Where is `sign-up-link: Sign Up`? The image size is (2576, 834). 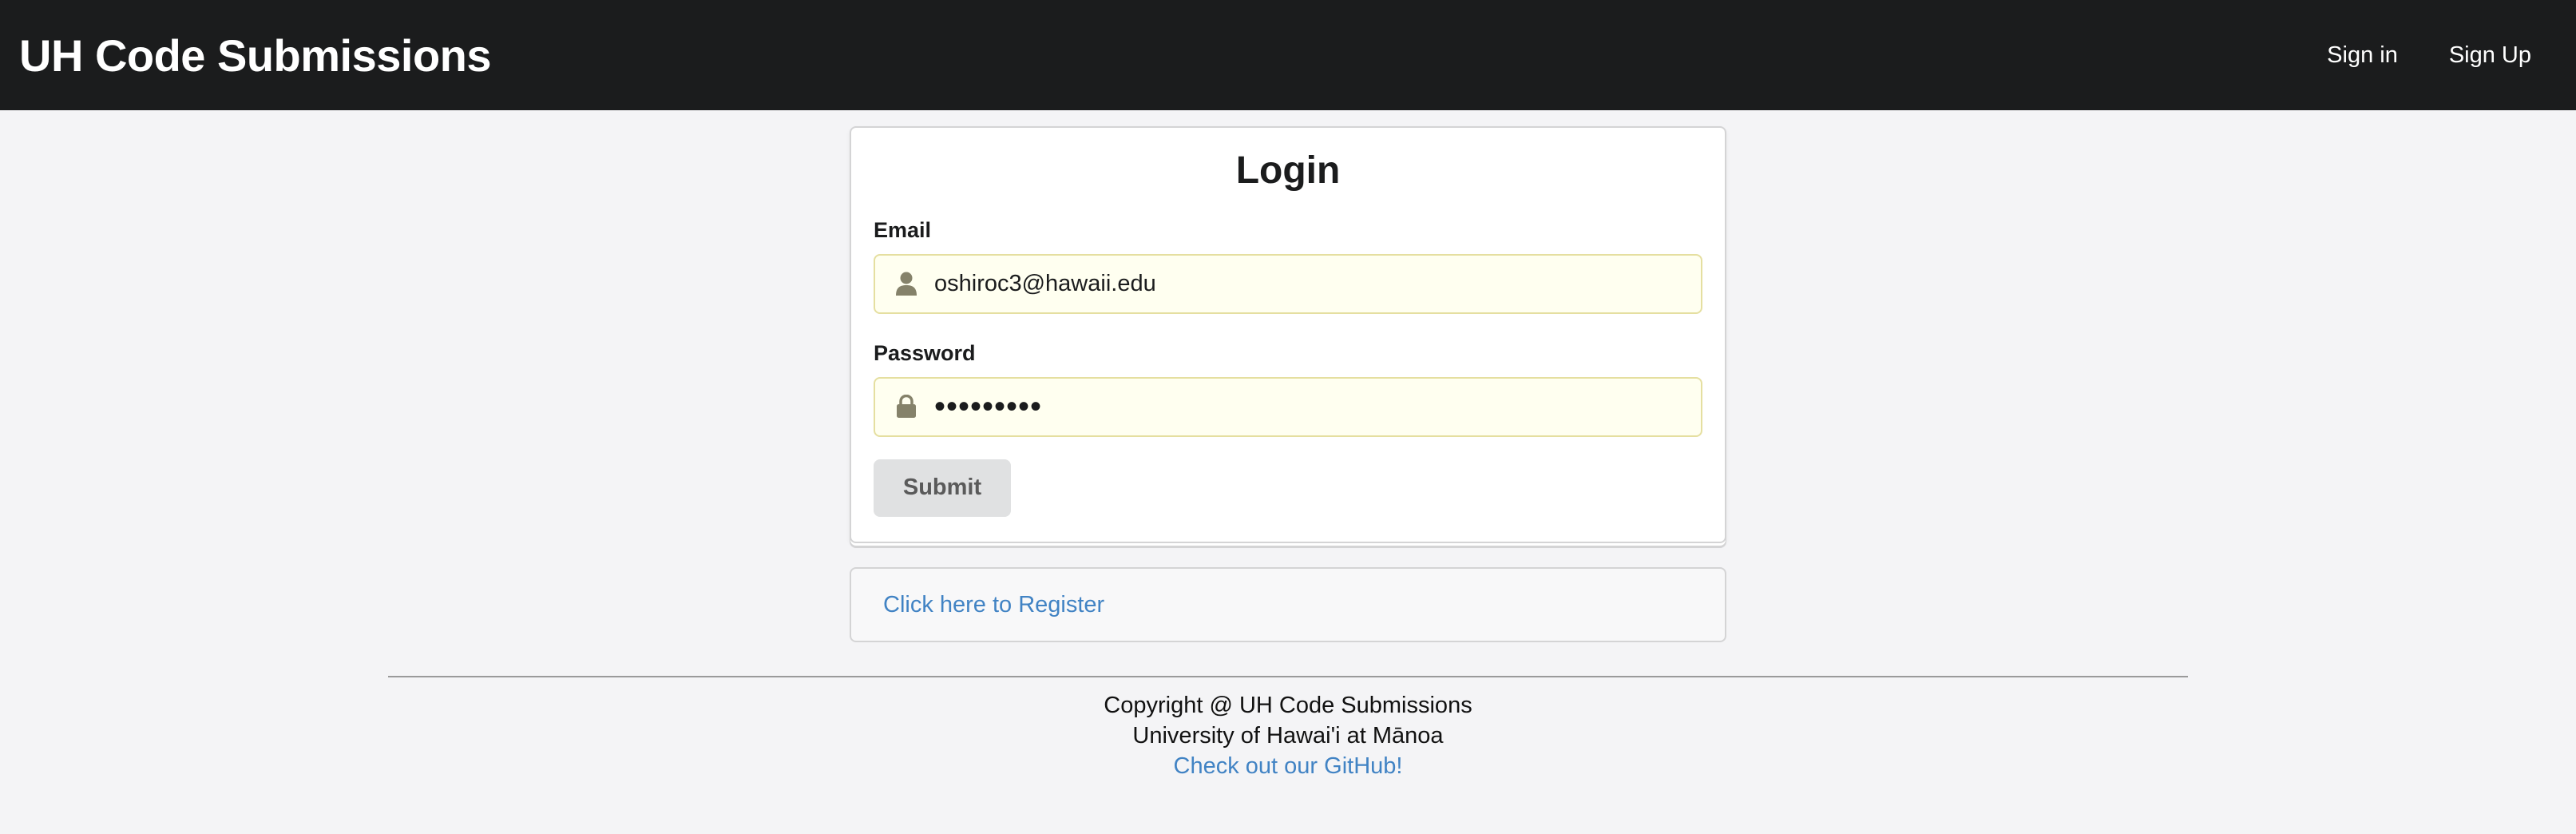 sign-up-link: Sign Up is located at coordinates (2490, 55).